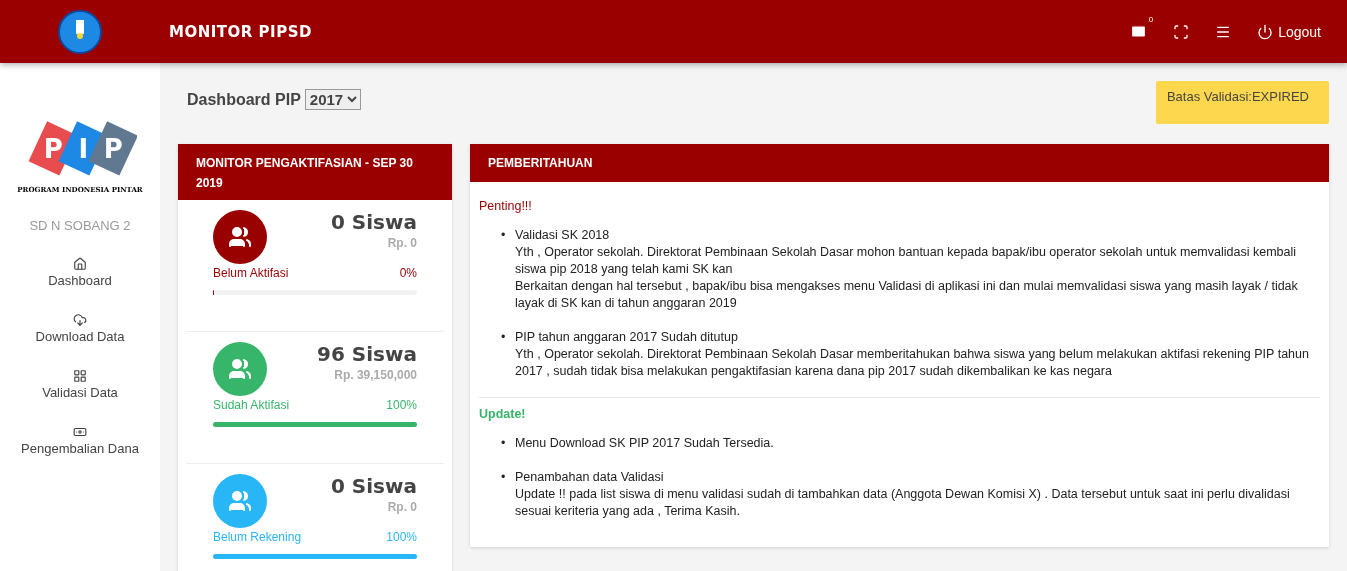 The image size is (1347, 571). I want to click on grid-icon, so click(80, 376).